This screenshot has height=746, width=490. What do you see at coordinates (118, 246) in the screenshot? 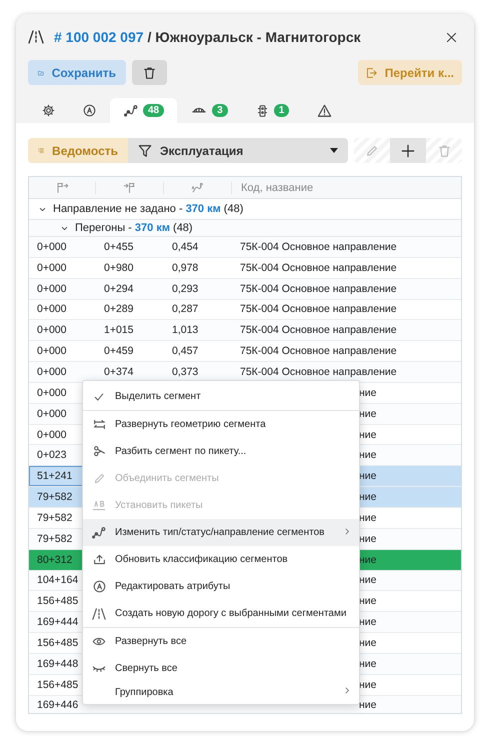
I see `table-cell-text: 0+455` at bounding box center [118, 246].